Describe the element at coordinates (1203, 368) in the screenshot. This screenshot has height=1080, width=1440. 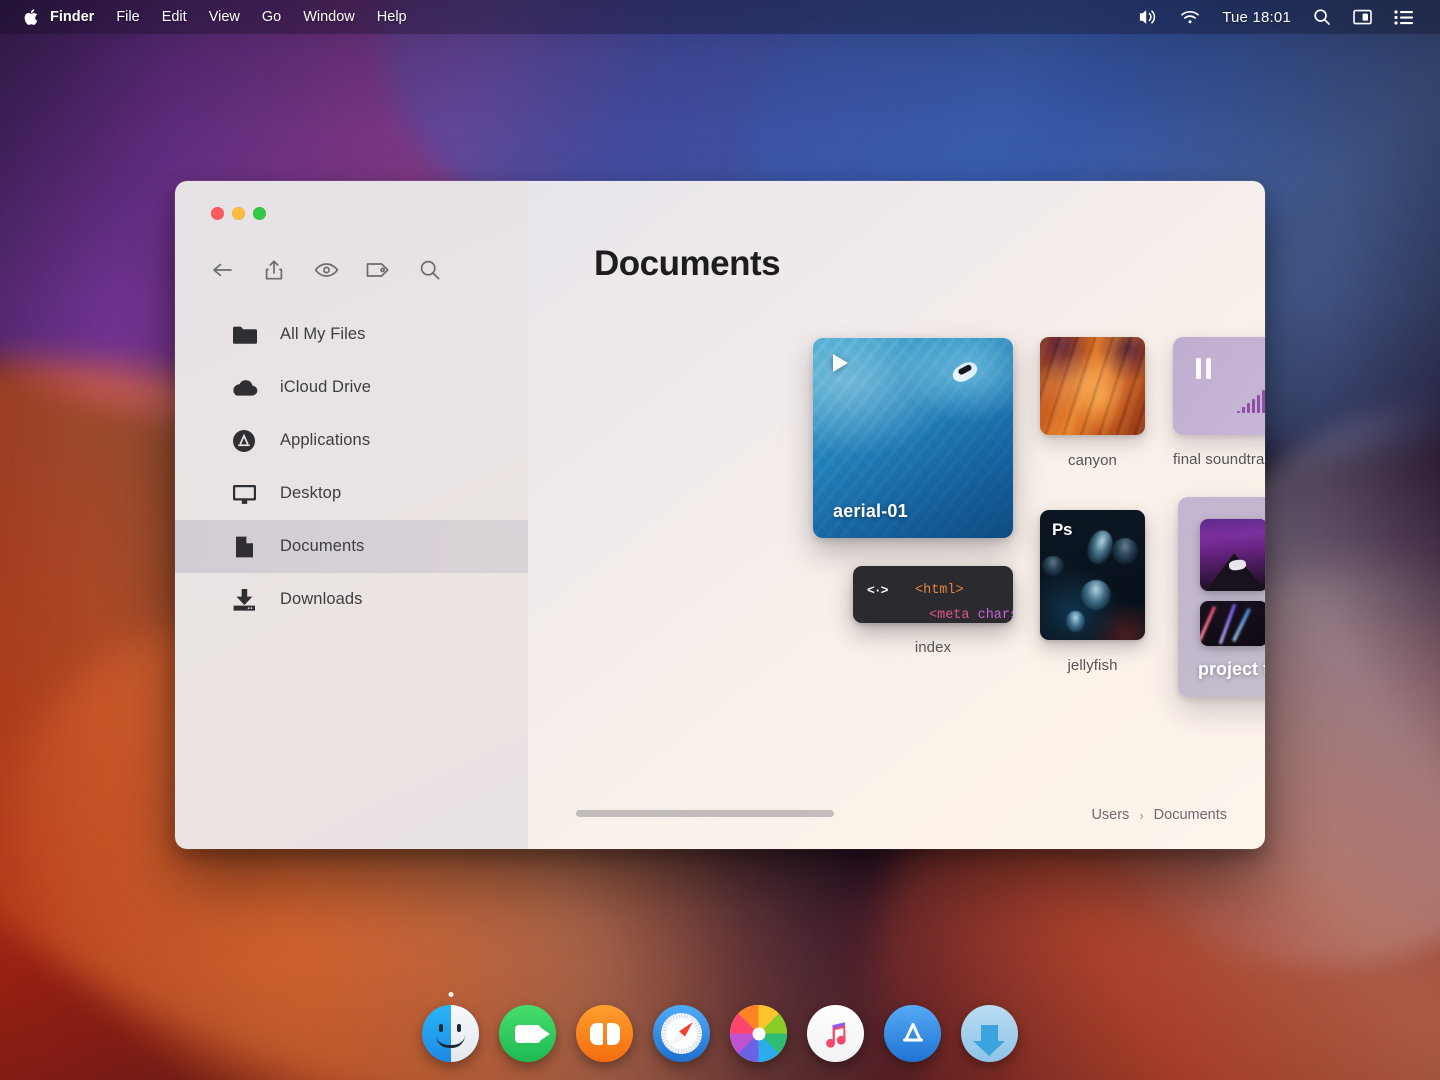
I see `pause-icon` at that location.